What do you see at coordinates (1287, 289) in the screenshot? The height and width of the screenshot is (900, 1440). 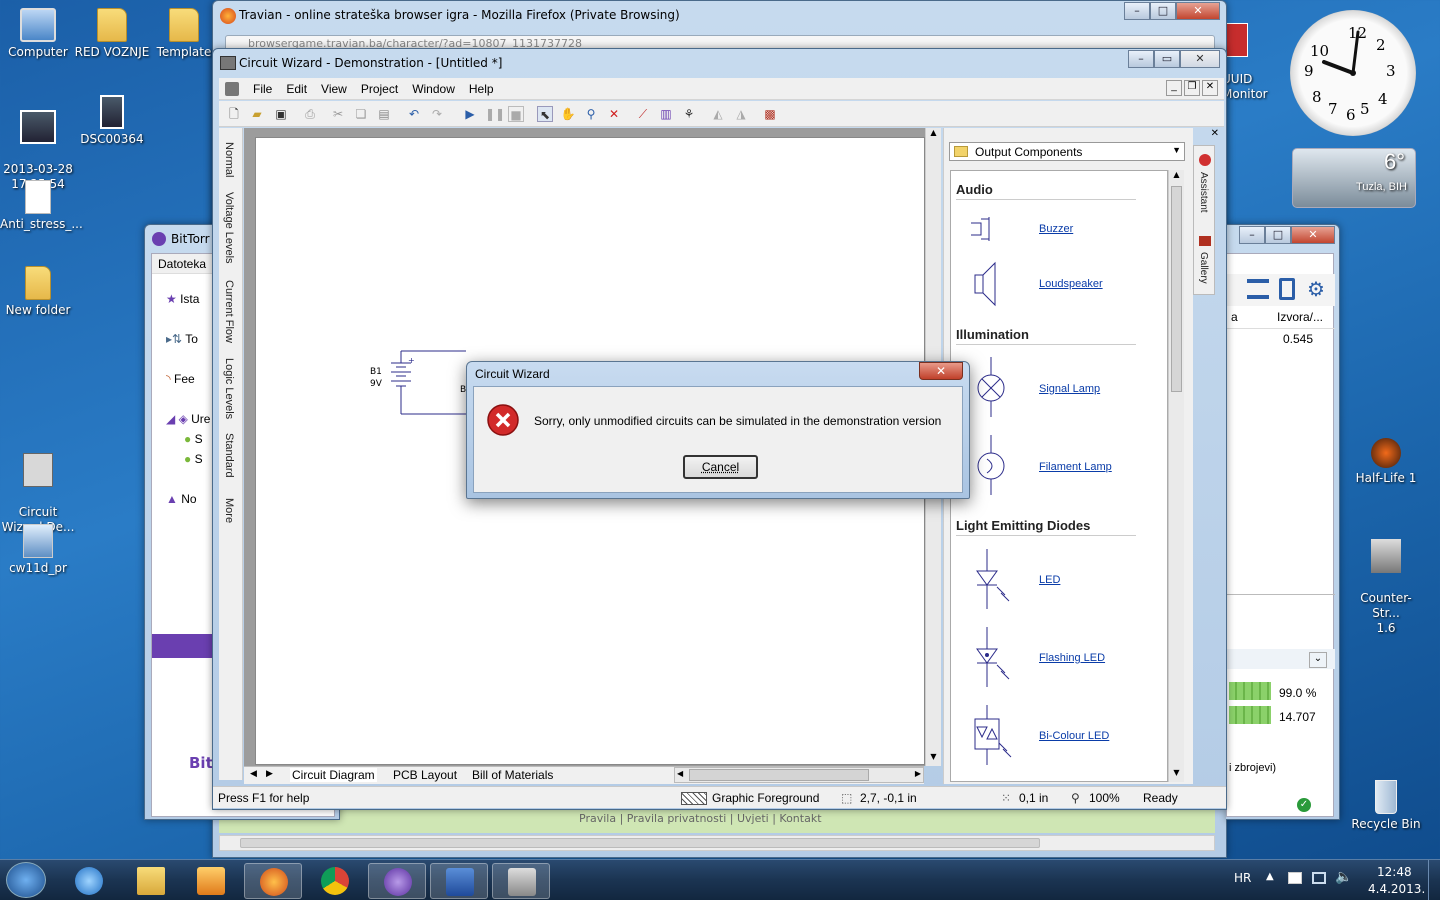 I see `device-icon` at bounding box center [1287, 289].